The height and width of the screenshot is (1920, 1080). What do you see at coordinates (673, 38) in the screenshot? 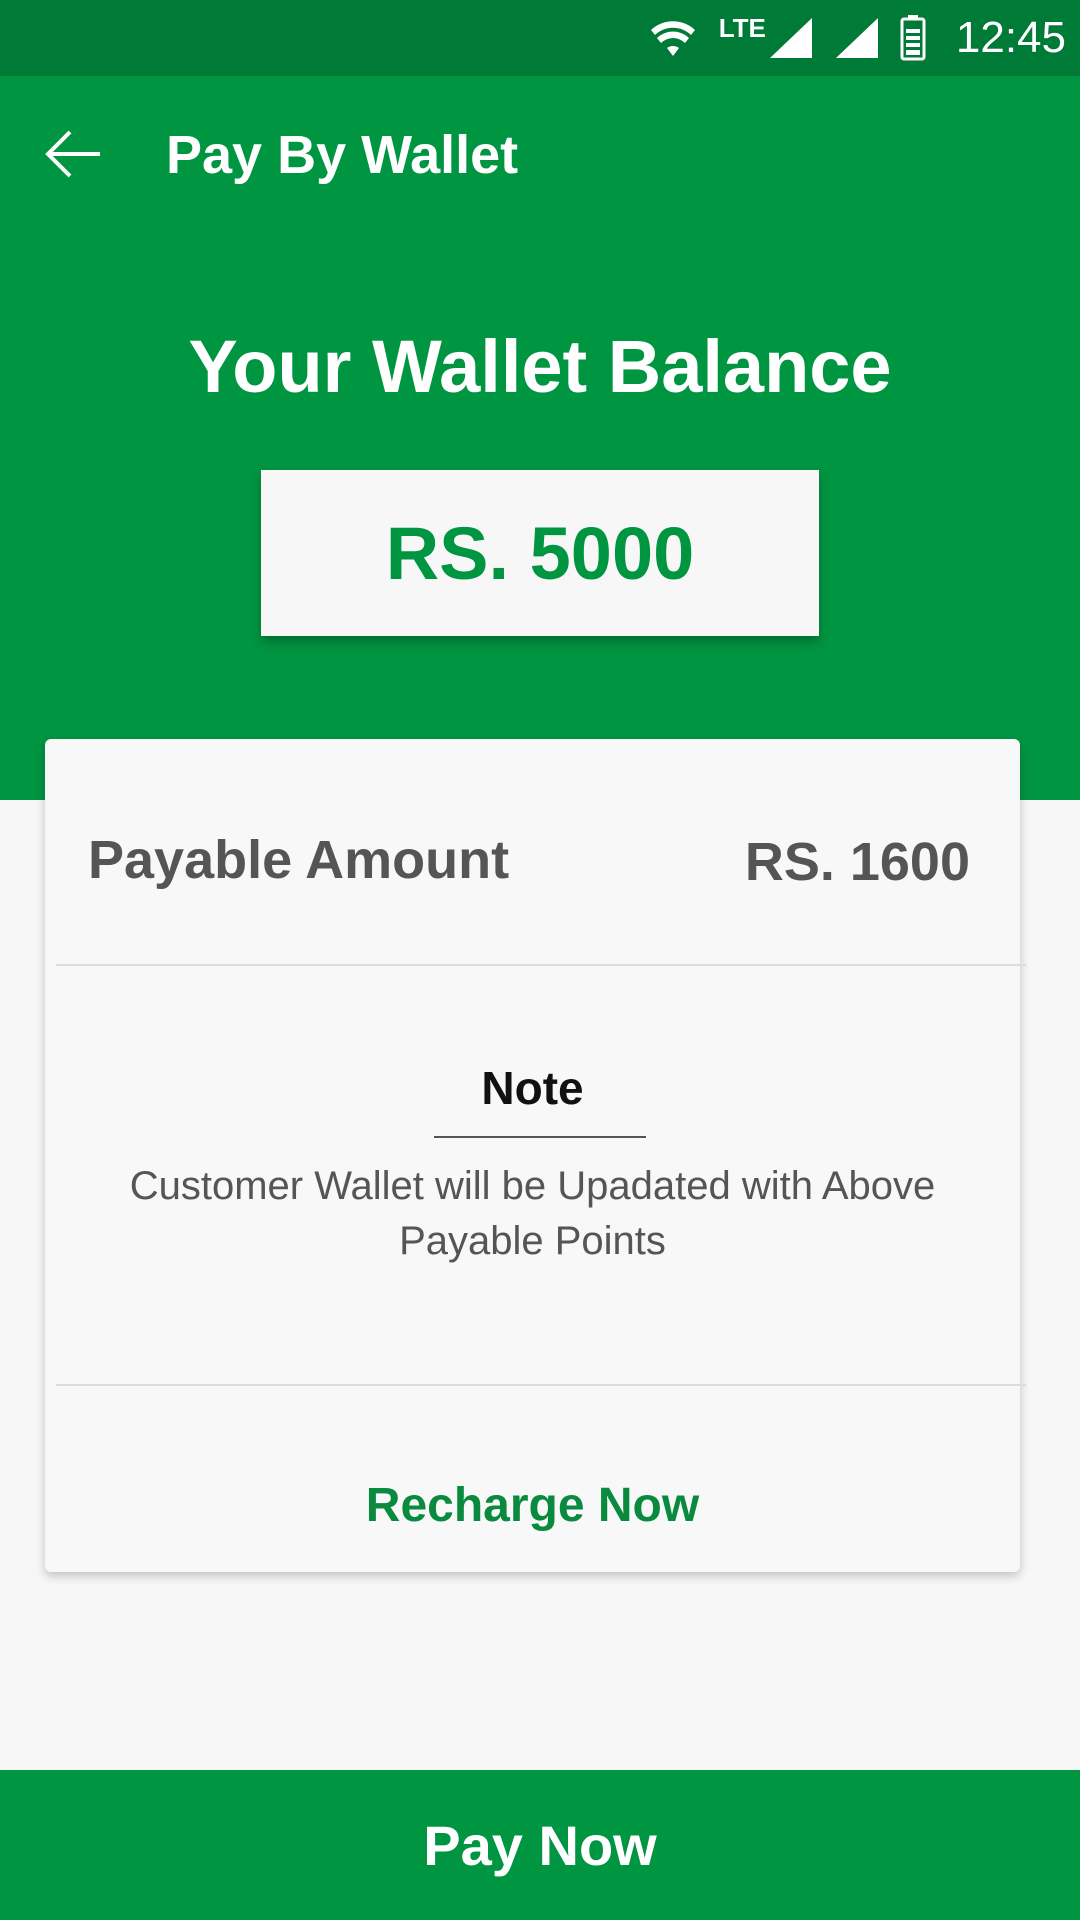
I see `wifi-icon` at bounding box center [673, 38].